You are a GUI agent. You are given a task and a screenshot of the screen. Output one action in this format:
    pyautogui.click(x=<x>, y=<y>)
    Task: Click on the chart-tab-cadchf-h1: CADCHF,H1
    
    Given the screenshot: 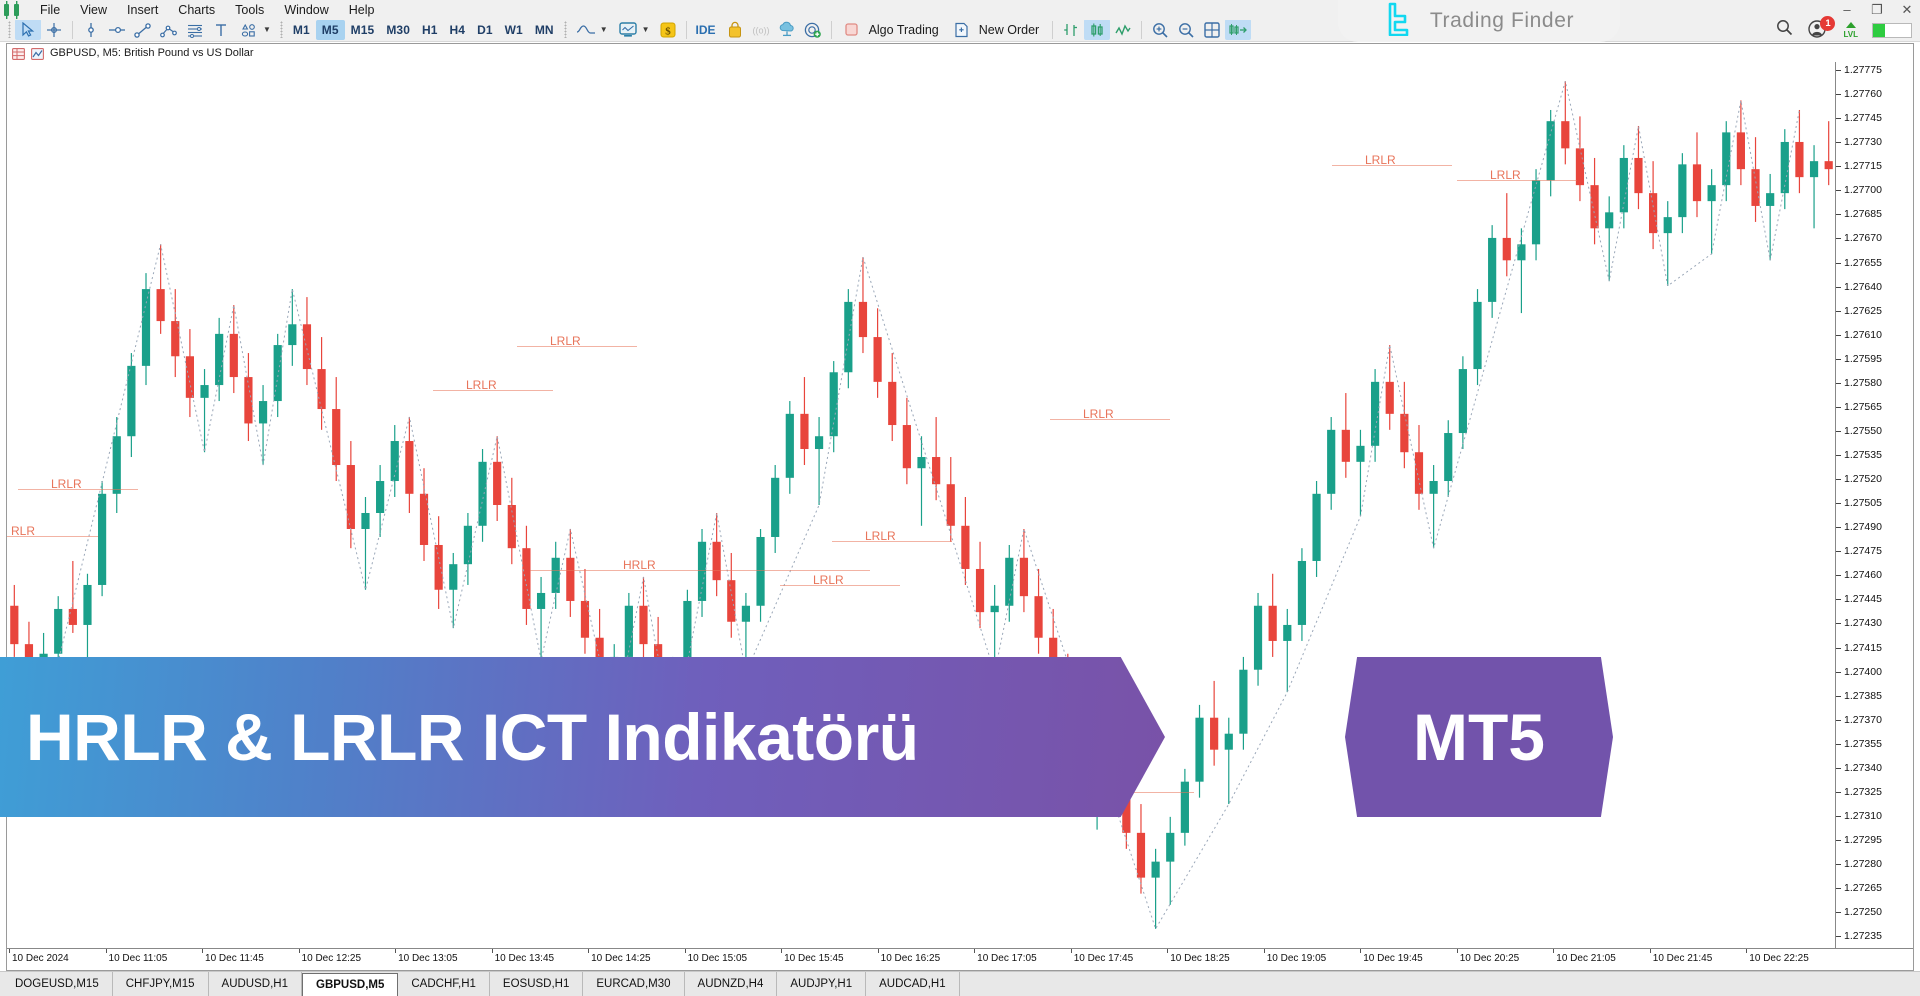 What is the action you would take?
    pyautogui.click(x=444, y=984)
    